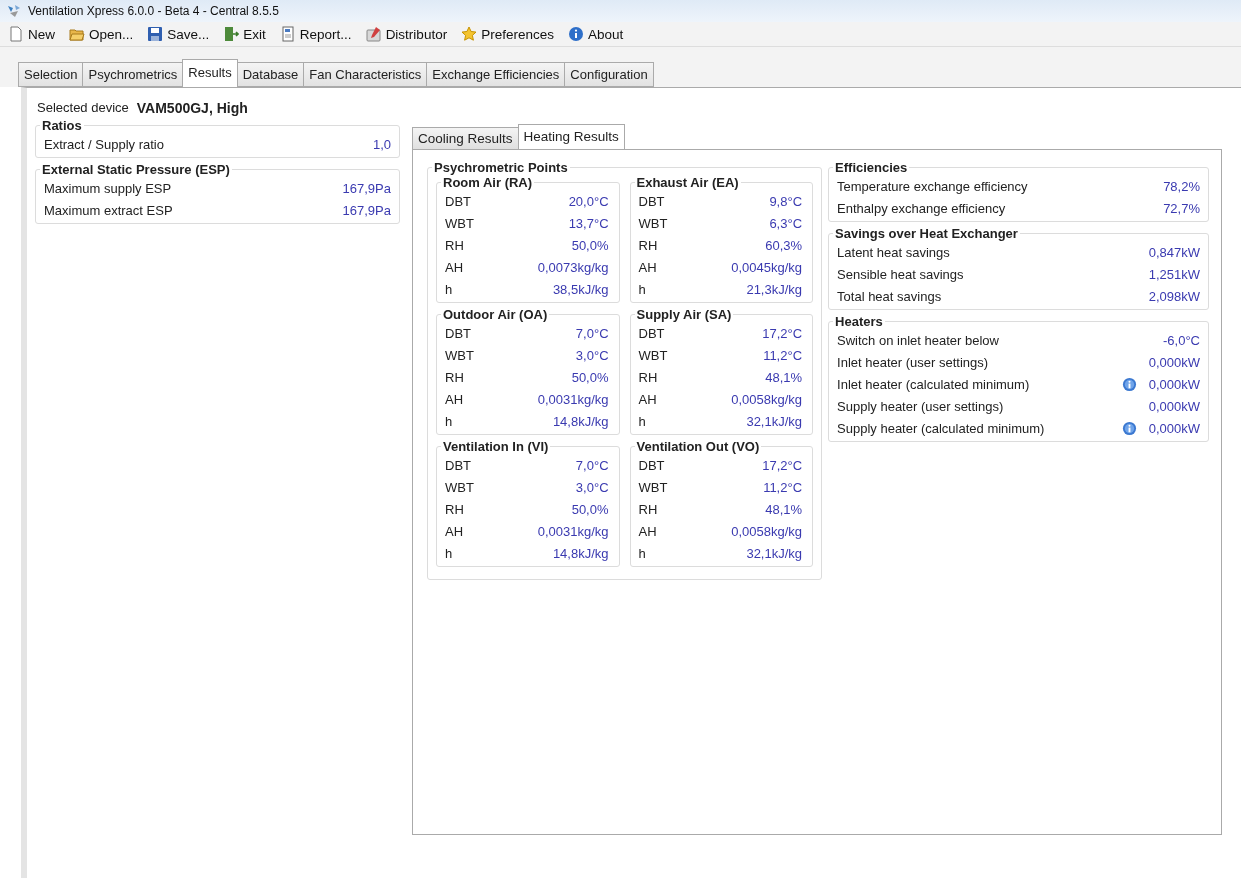 The width and height of the screenshot is (1241, 878). I want to click on field-value: 32,1kJ/kg, so click(774, 421).